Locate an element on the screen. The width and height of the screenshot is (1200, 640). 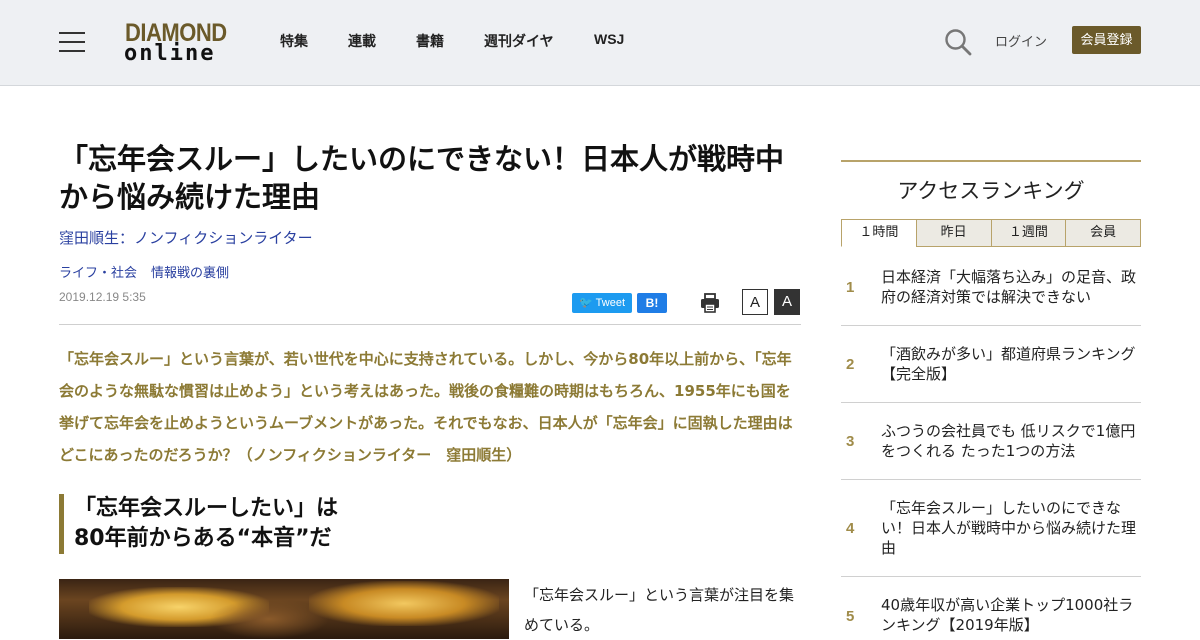
ranking-headline: 「酒飲みが多い」都道府県ランキング【完全版】 is located at coordinates (1008, 364).